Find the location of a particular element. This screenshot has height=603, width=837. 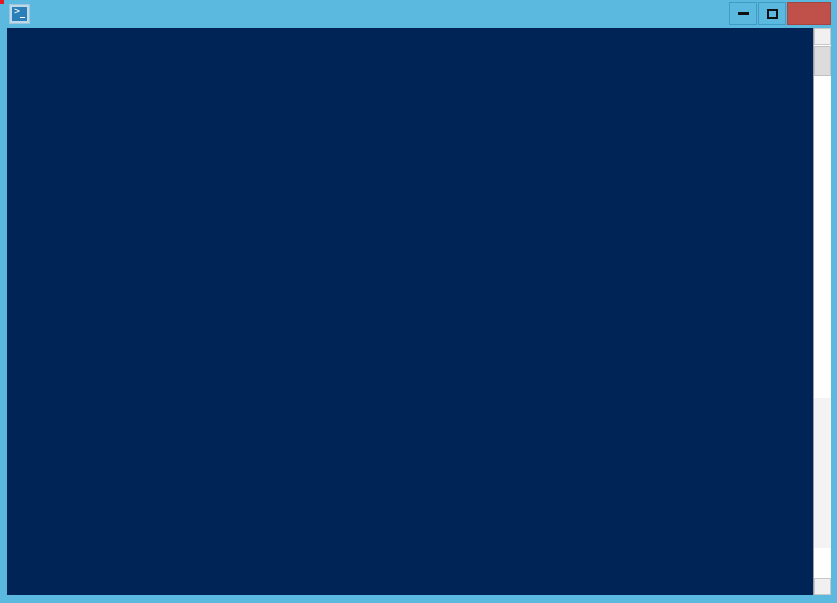

close-button is located at coordinates (809, 13).